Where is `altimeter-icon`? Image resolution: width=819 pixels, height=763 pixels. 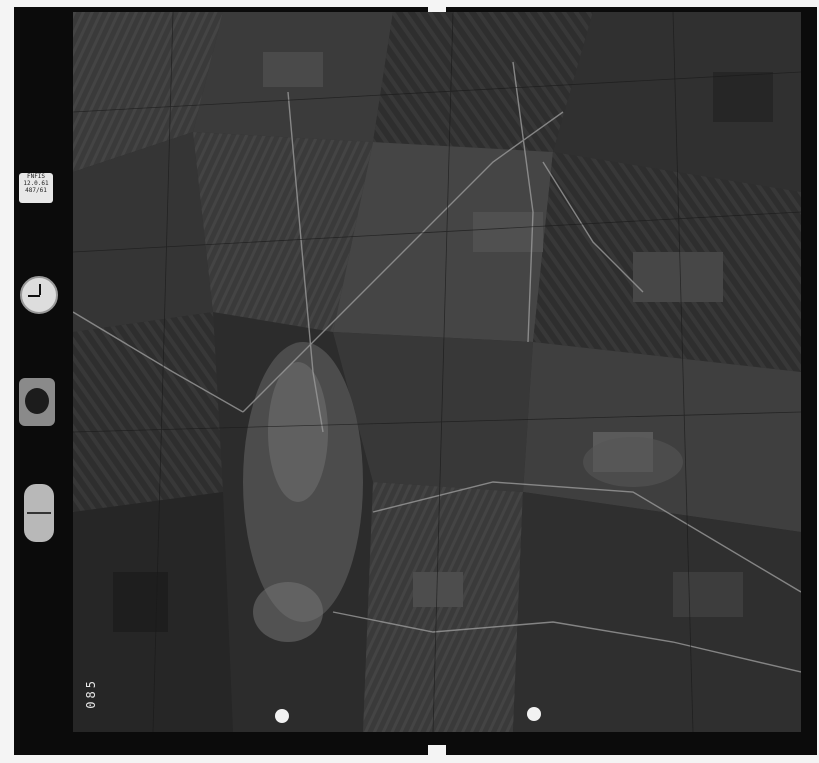 altimeter-icon is located at coordinates (39, 513).